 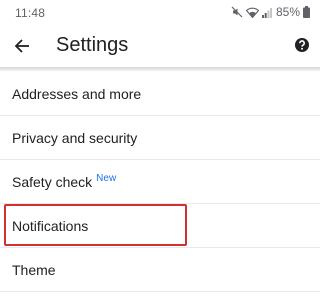 What do you see at coordinates (92, 45) in the screenshot?
I see `page-title: Settings` at bounding box center [92, 45].